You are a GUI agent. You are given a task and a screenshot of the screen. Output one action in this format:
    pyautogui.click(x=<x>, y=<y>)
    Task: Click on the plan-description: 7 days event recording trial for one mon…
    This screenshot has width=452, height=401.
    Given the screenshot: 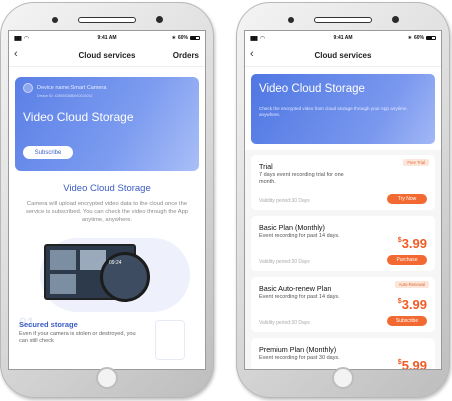 What is the action you would take?
    pyautogui.click(x=301, y=178)
    